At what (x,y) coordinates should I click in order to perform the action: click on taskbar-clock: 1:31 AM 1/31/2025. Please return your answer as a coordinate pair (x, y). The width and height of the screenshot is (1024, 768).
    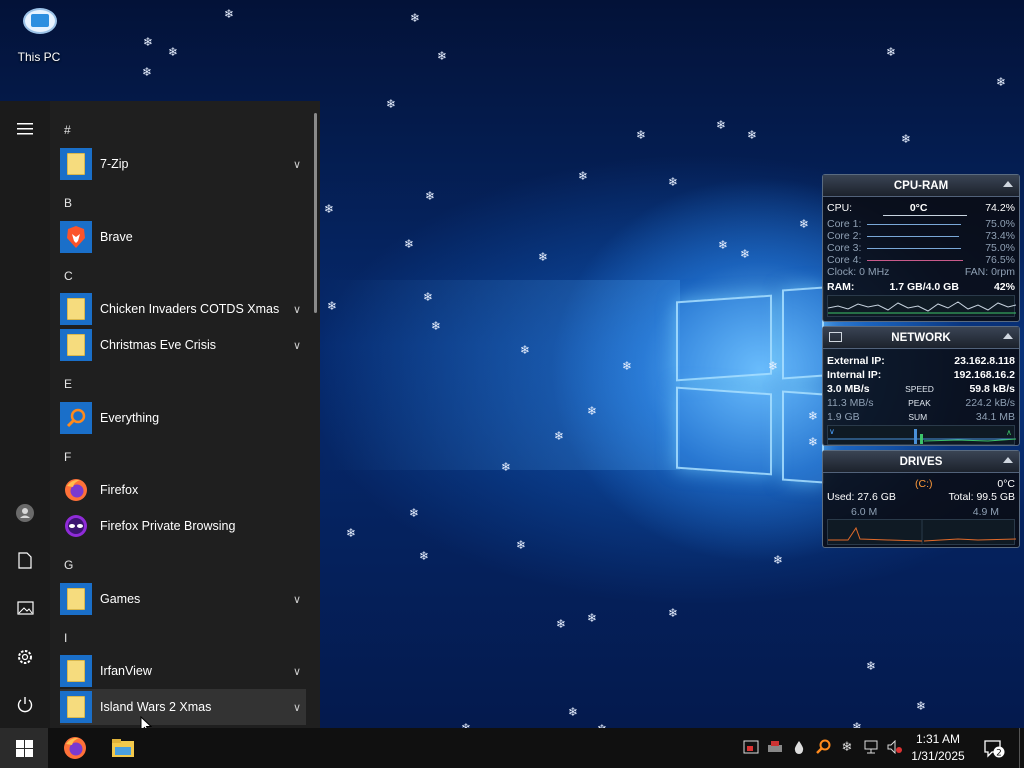
    Looking at the image, I should click on (938, 748).